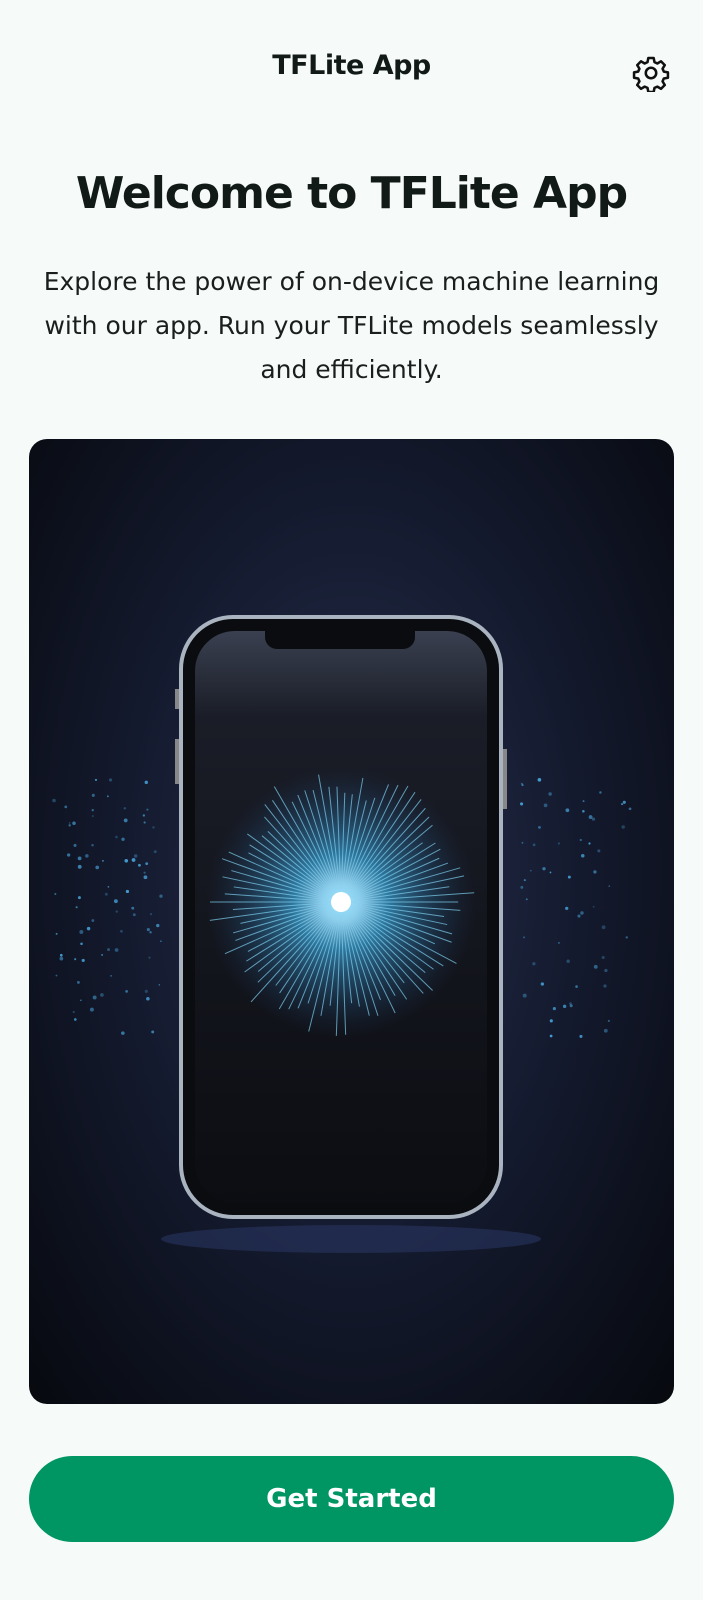  I want to click on gear-icon, so click(651, 73).